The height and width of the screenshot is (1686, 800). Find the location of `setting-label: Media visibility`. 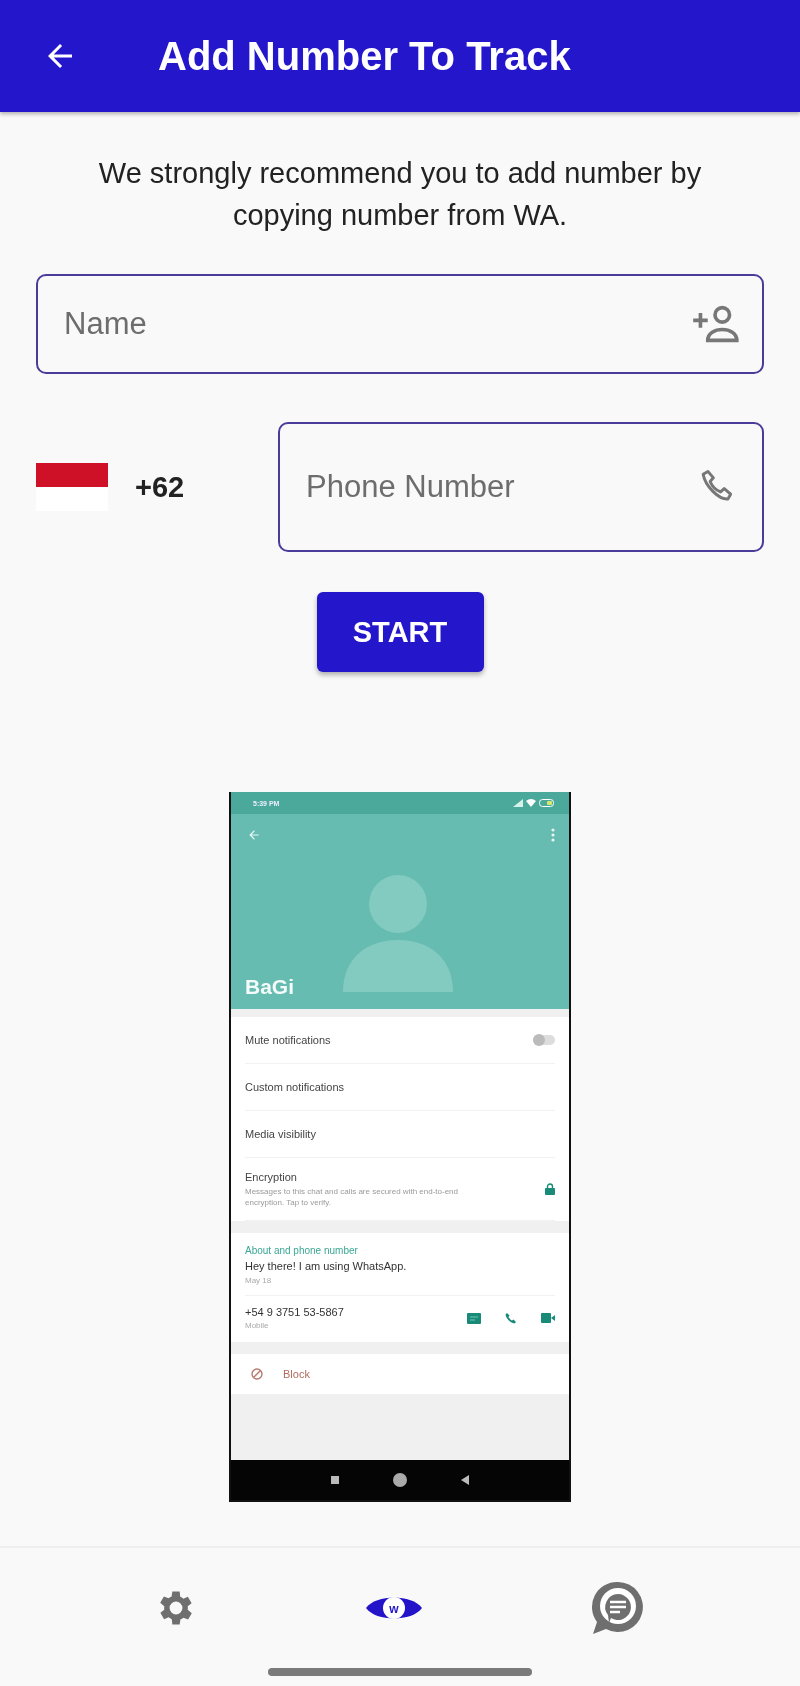

setting-label: Media visibility is located at coordinates (280, 1134).